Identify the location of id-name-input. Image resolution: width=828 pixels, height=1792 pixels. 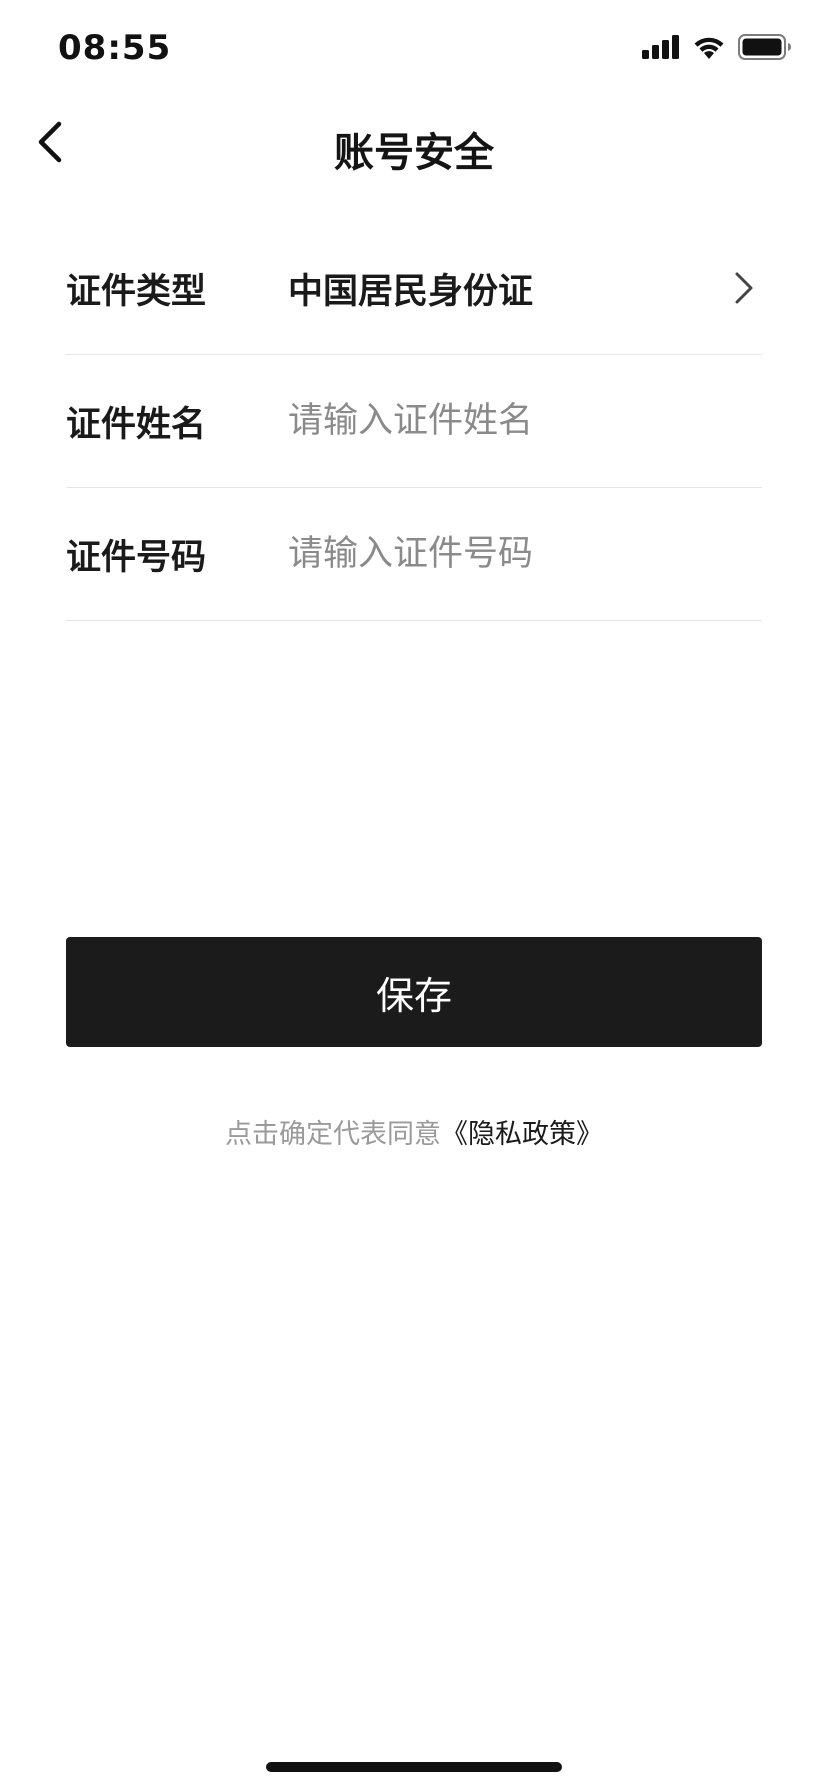
(525, 421).